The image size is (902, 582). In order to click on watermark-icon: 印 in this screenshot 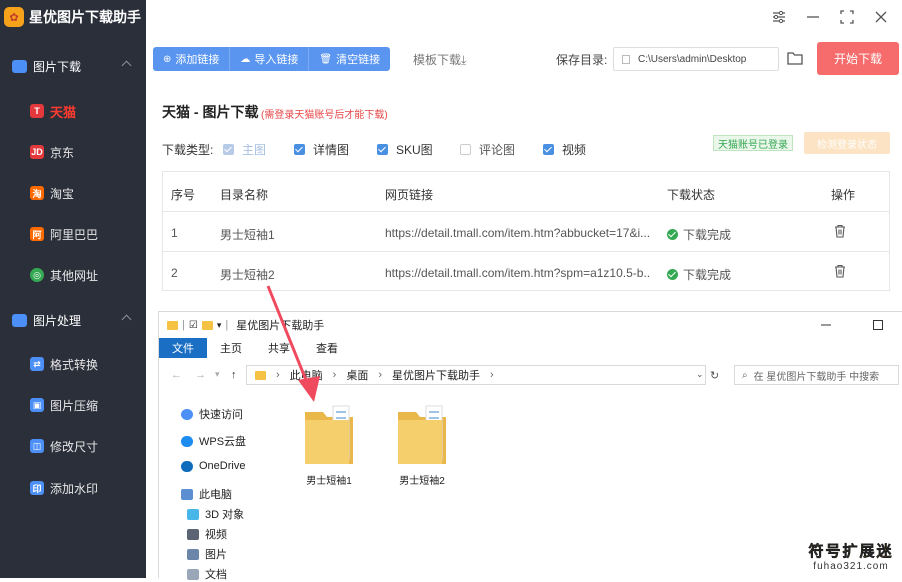, I will do `click(37, 488)`.